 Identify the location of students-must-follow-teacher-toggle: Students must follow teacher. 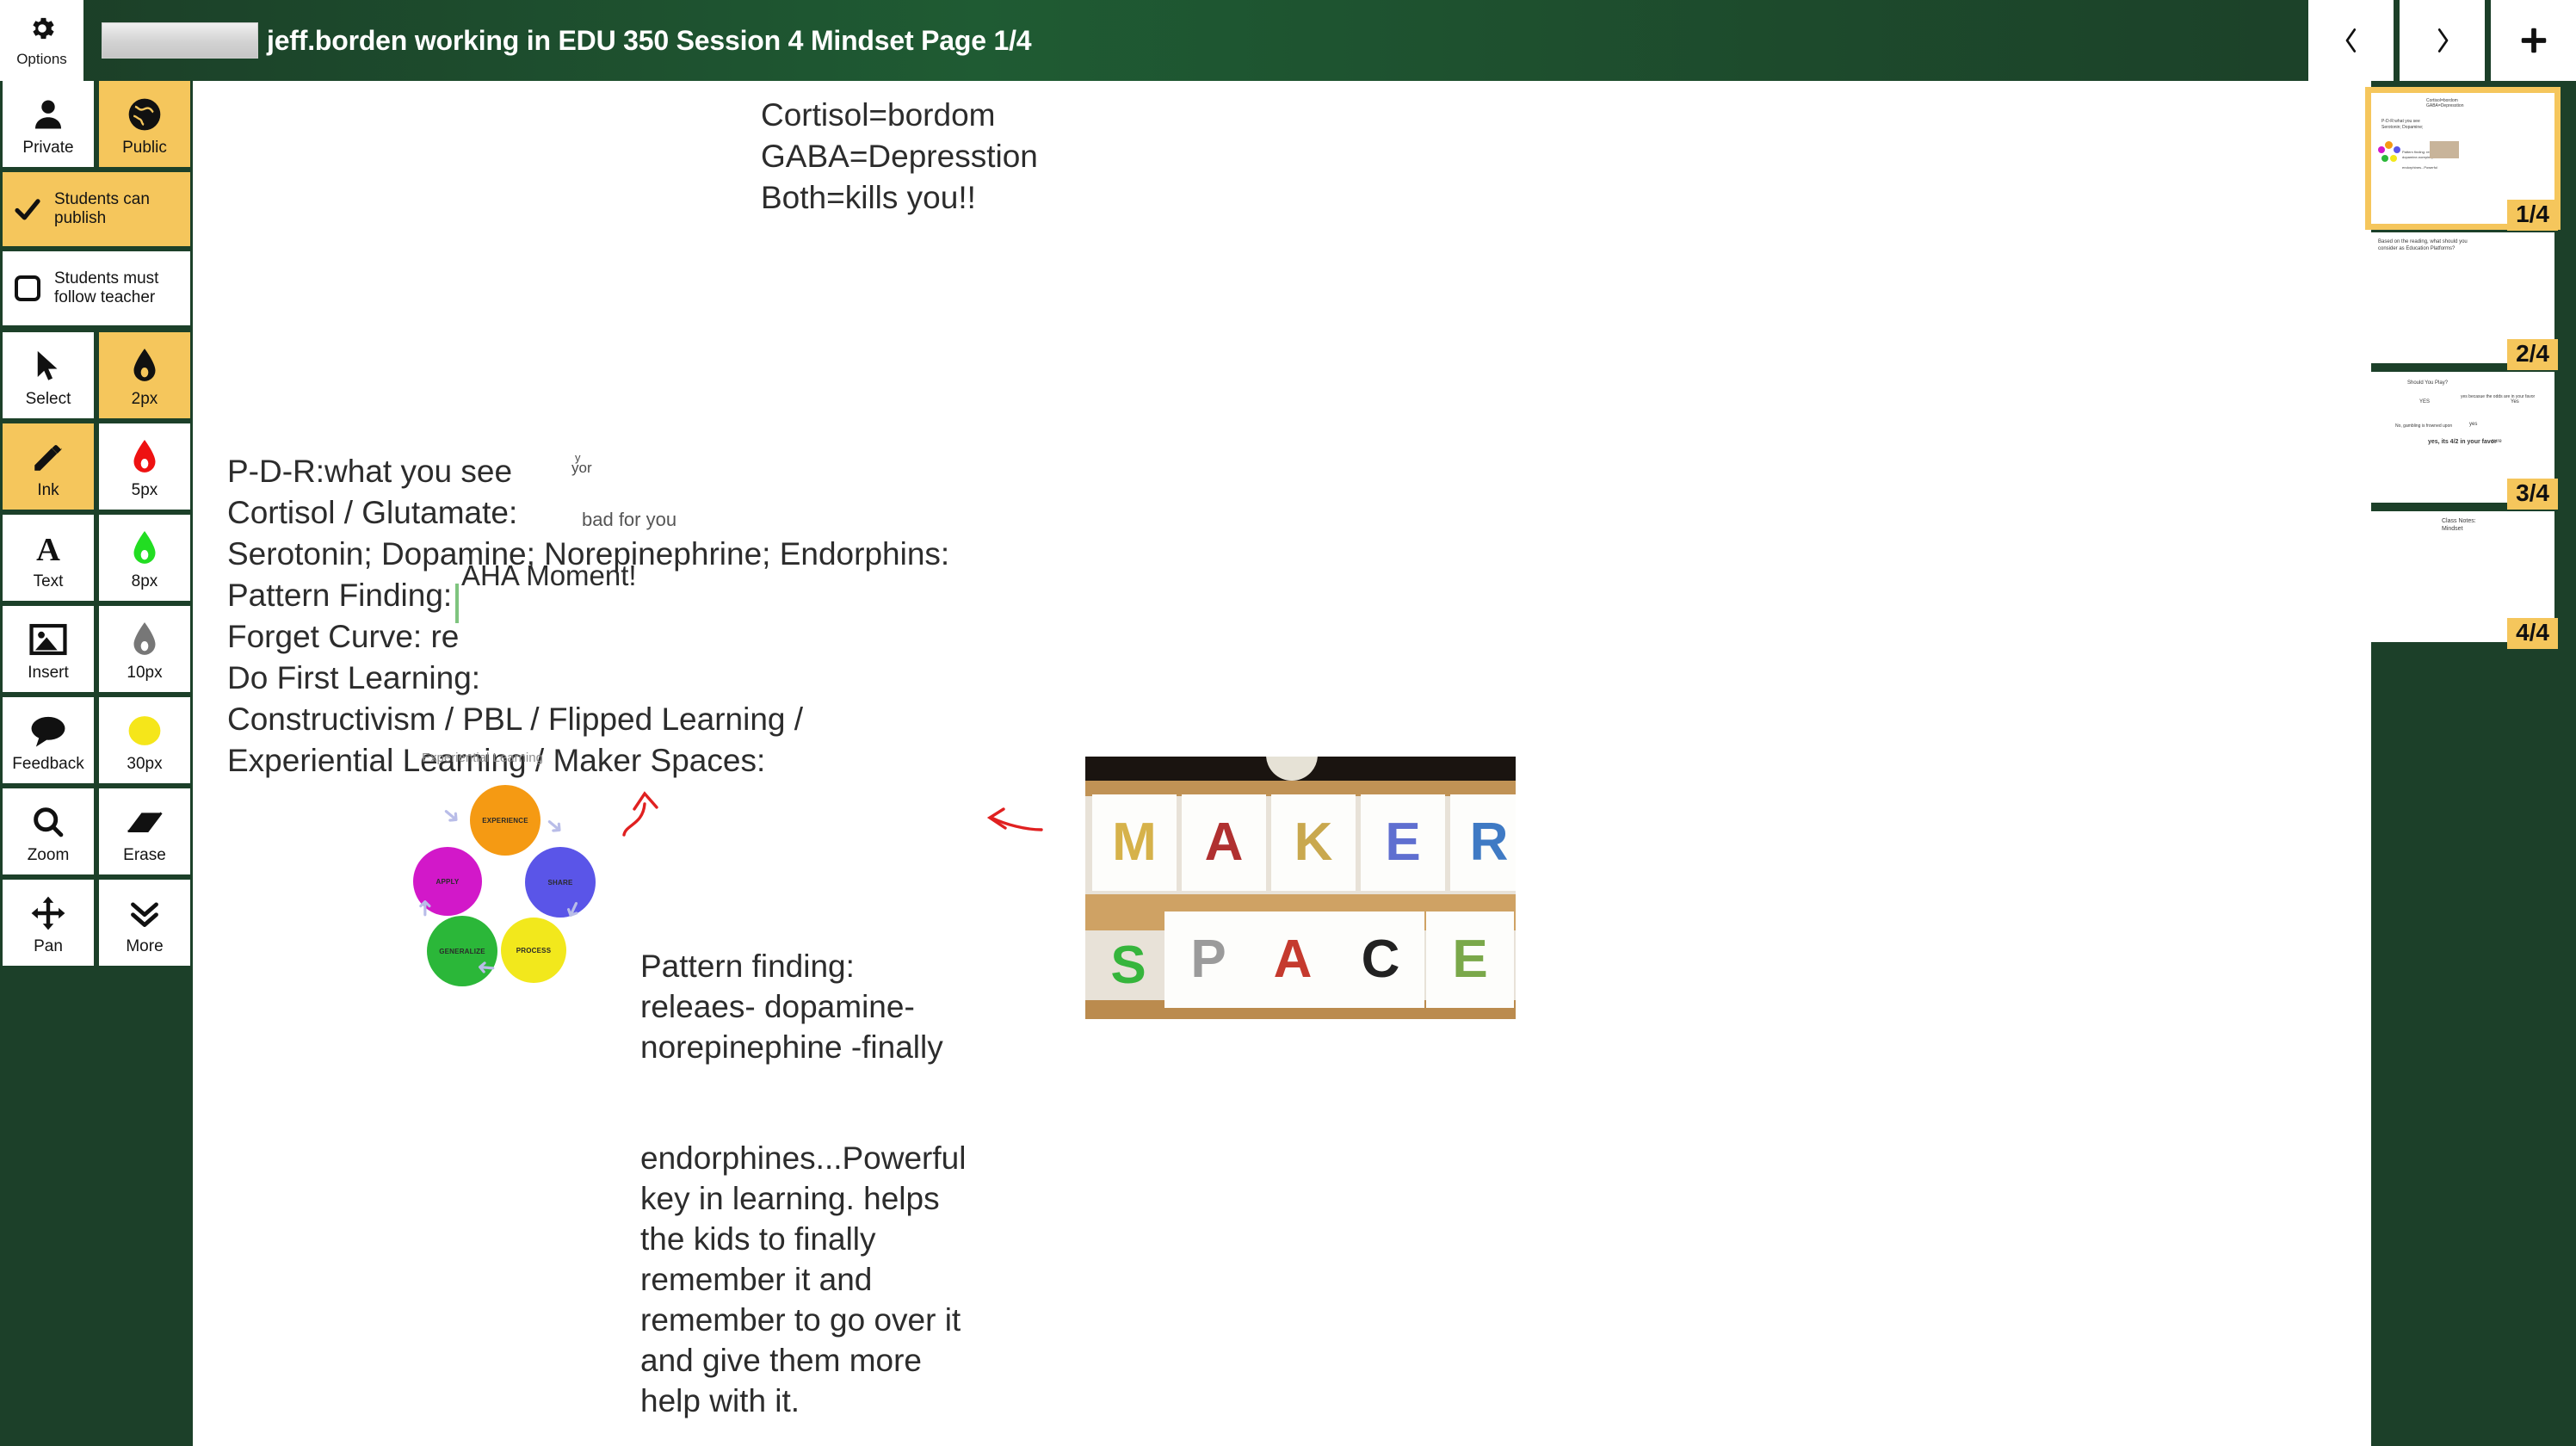
(96, 288).